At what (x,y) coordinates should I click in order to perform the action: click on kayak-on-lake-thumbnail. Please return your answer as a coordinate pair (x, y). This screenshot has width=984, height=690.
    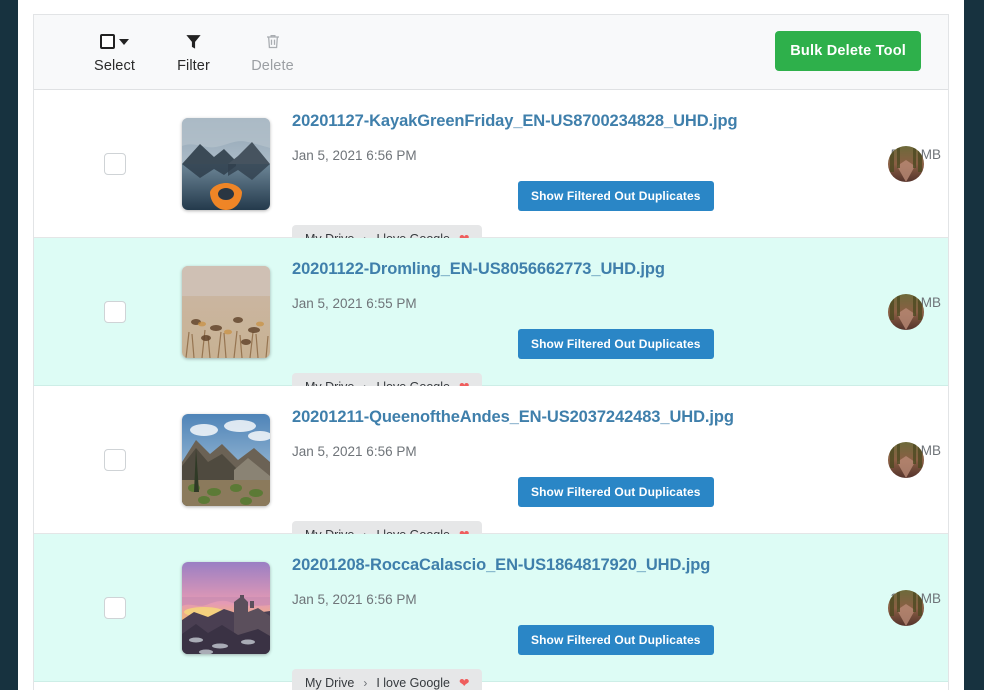
    Looking at the image, I should click on (226, 163).